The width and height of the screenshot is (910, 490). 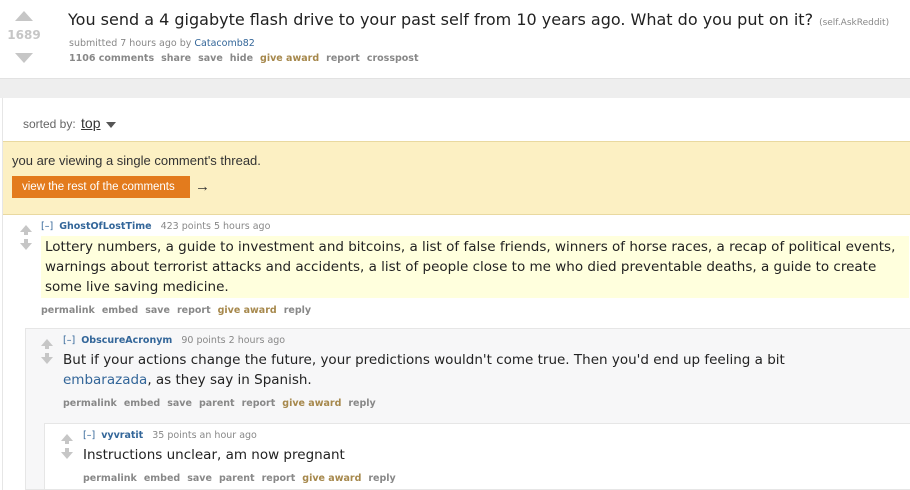 What do you see at coordinates (214, 455) in the screenshot?
I see `comment-body: Instructions unclear, am now pregnant` at bounding box center [214, 455].